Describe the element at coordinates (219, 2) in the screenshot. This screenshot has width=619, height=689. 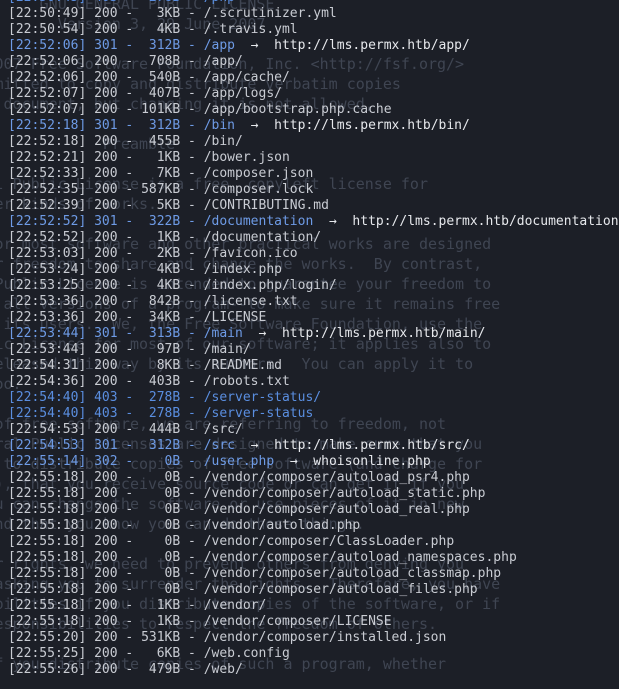
I see `log-path: /php` at that location.